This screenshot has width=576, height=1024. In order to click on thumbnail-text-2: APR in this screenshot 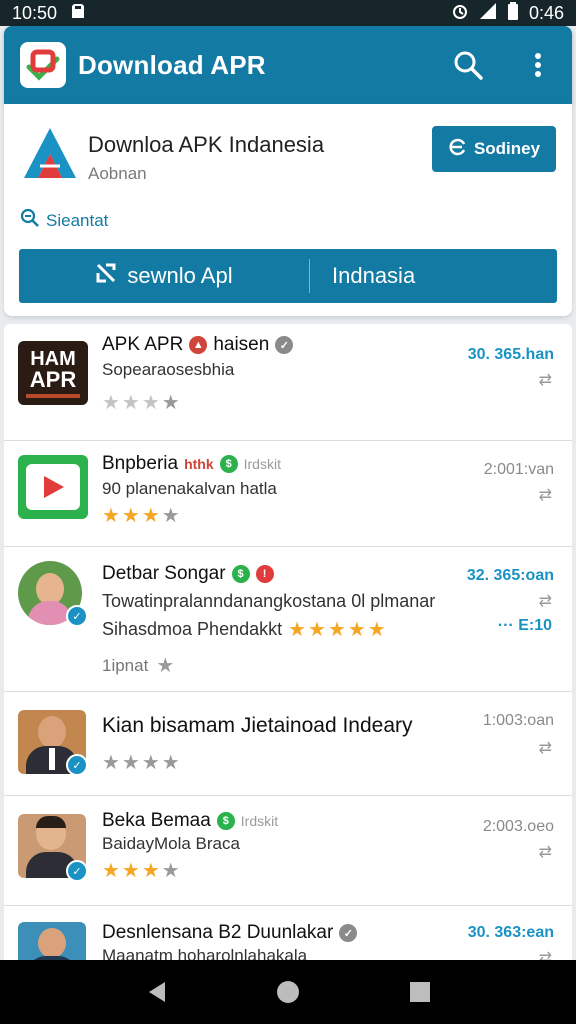, I will do `click(53, 379)`.